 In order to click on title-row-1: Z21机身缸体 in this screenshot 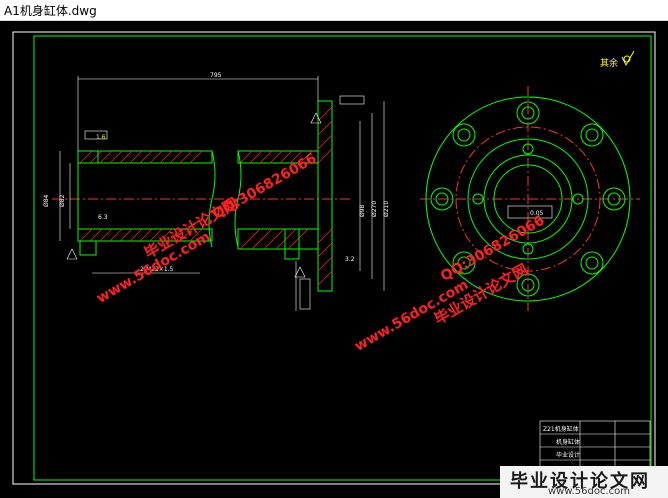, I will do `click(561, 429)`.